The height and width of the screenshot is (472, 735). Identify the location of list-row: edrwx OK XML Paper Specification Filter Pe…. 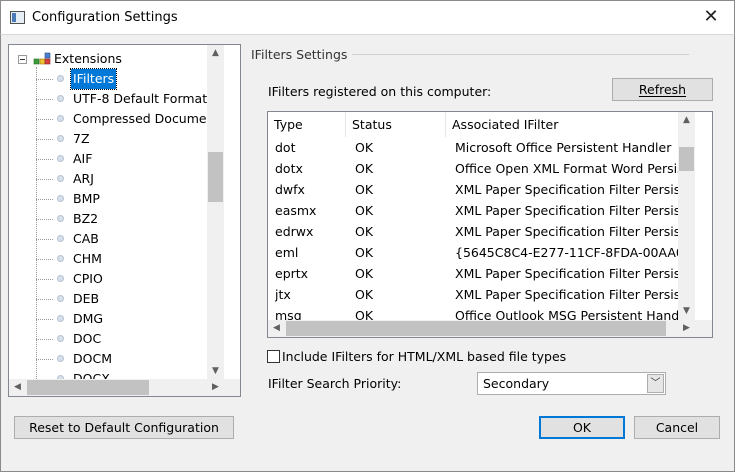
(481, 231).